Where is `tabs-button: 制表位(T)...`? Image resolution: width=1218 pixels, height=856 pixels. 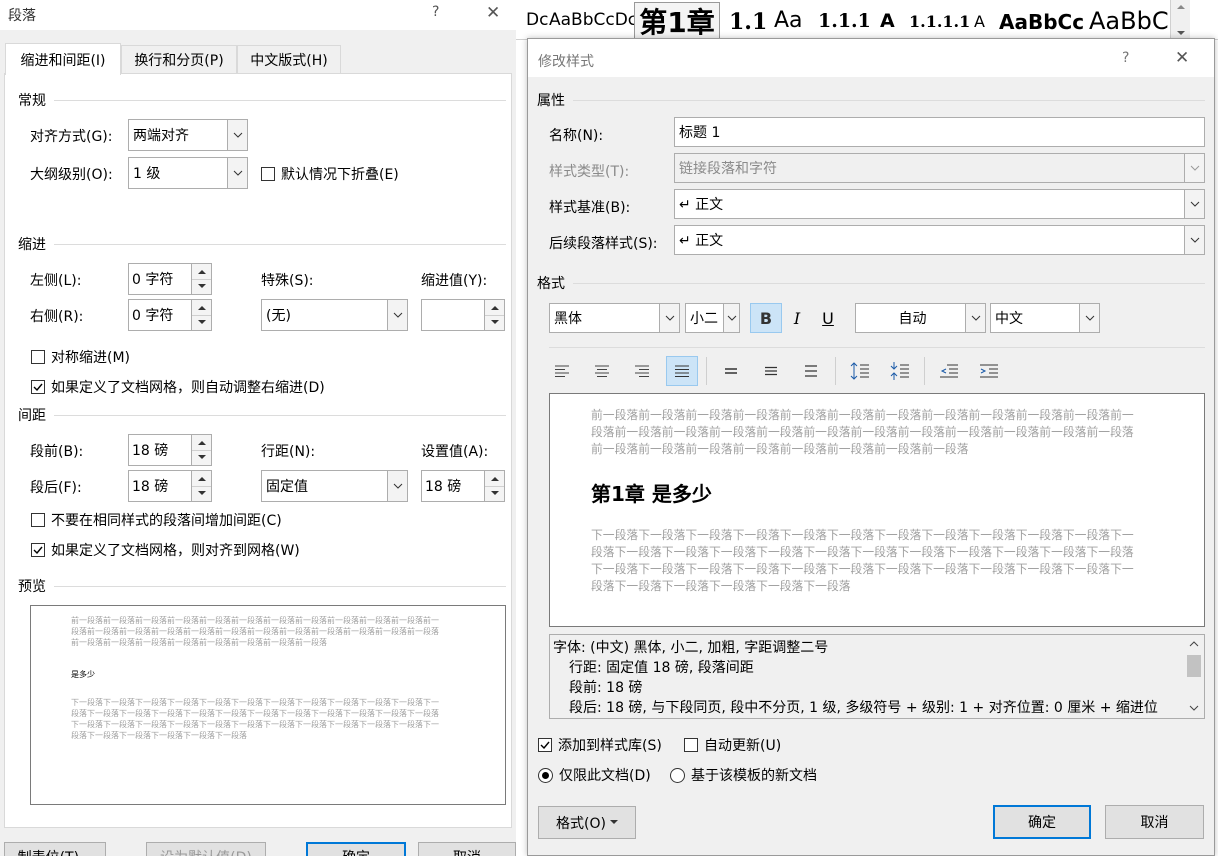
tabs-button: 制表位(T)... is located at coordinates (55, 849).